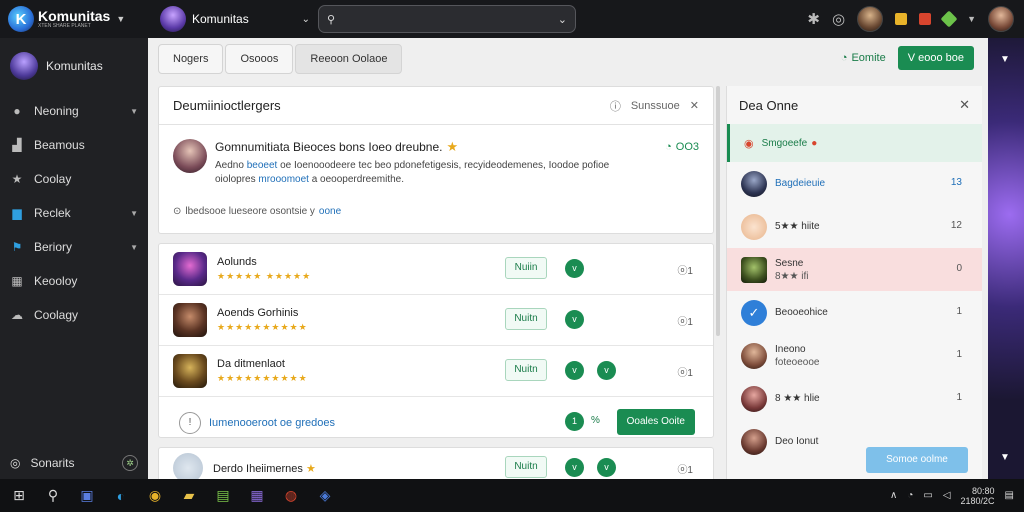 This screenshot has height=512, width=1024. What do you see at coordinates (901, 19) in the screenshot?
I see `coin-icon` at bounding box center [901, 19].